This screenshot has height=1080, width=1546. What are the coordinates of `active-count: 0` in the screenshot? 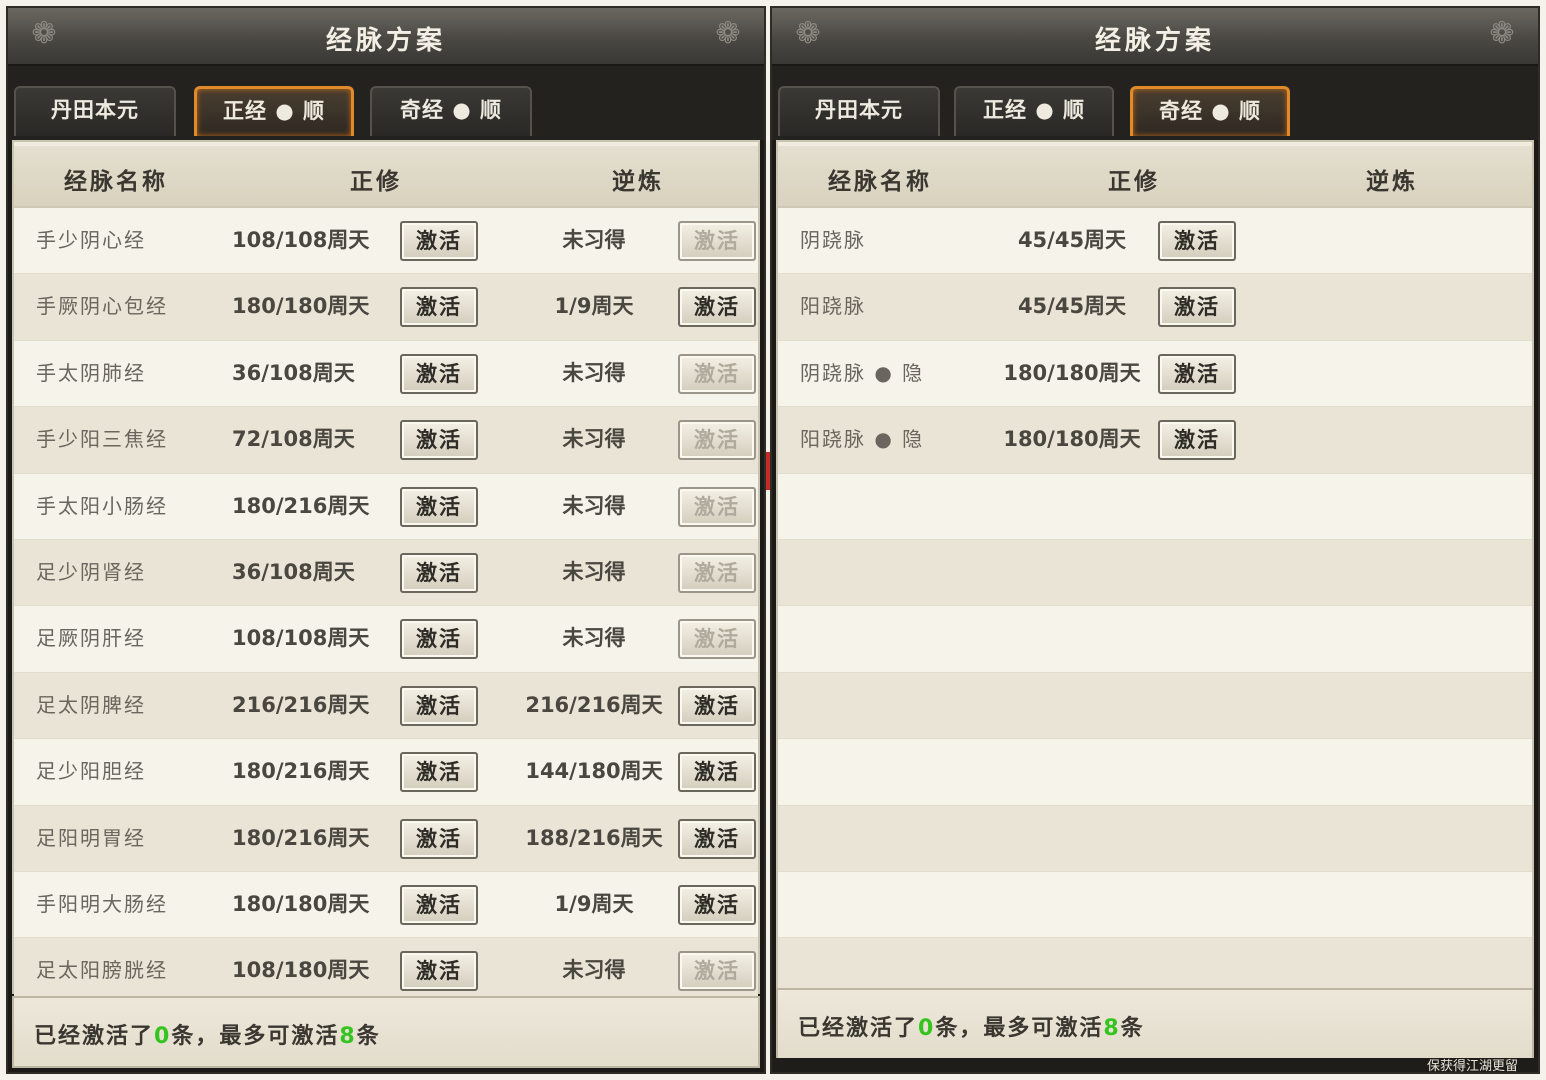 It's located at (927, 1028).